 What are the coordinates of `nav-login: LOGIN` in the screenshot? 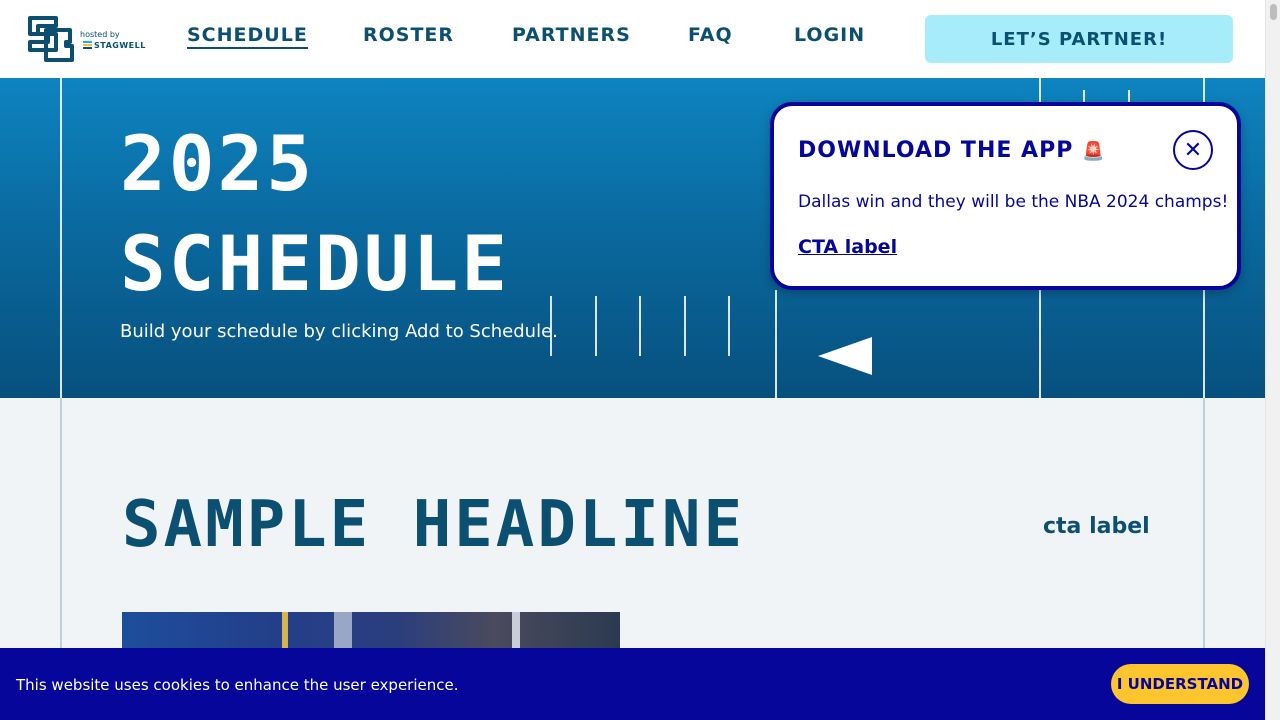 It's located at (829, 35).